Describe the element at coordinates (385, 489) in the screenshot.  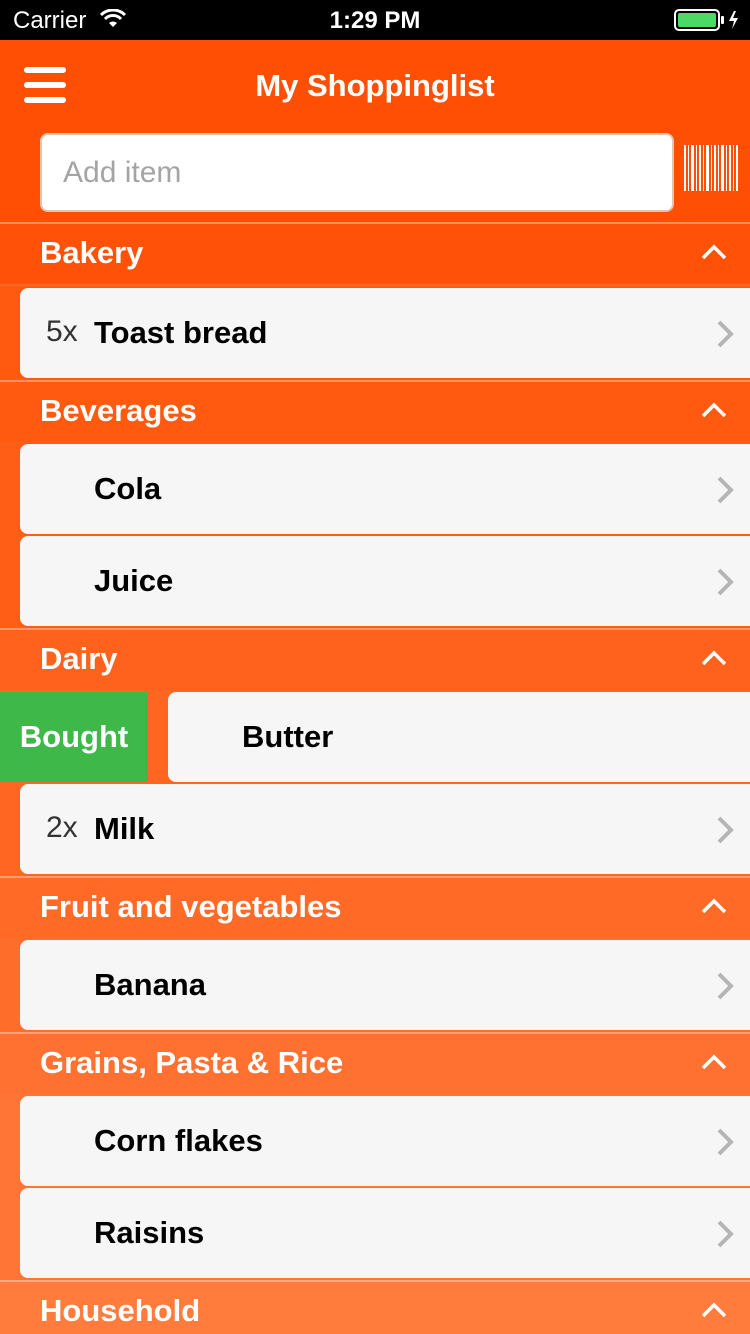
I see `list-item: Cola` at that location.